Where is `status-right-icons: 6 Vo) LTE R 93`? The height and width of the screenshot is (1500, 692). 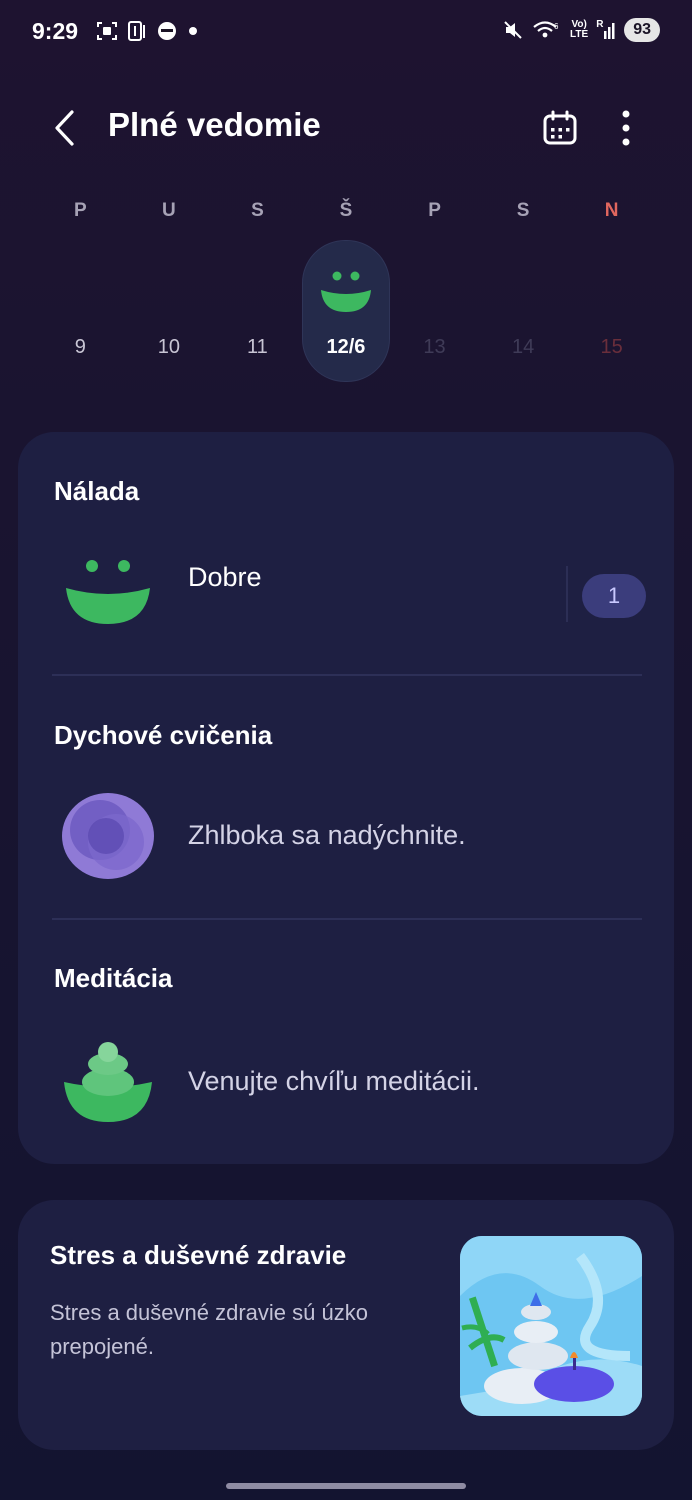
status-right-icons: 6 Vo) LTE R 93 is located at coordinates (581, 30).